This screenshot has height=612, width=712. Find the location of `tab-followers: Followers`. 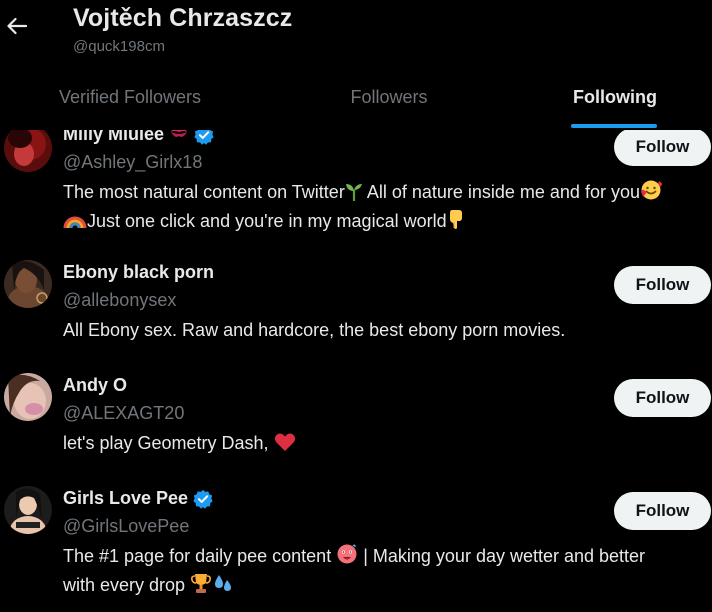

tab-followers: Followers is located at coordinates (389, 99).